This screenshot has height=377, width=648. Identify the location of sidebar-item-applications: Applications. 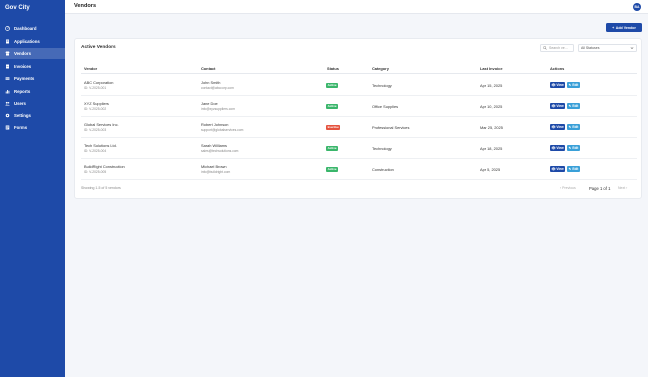
(32, 41).